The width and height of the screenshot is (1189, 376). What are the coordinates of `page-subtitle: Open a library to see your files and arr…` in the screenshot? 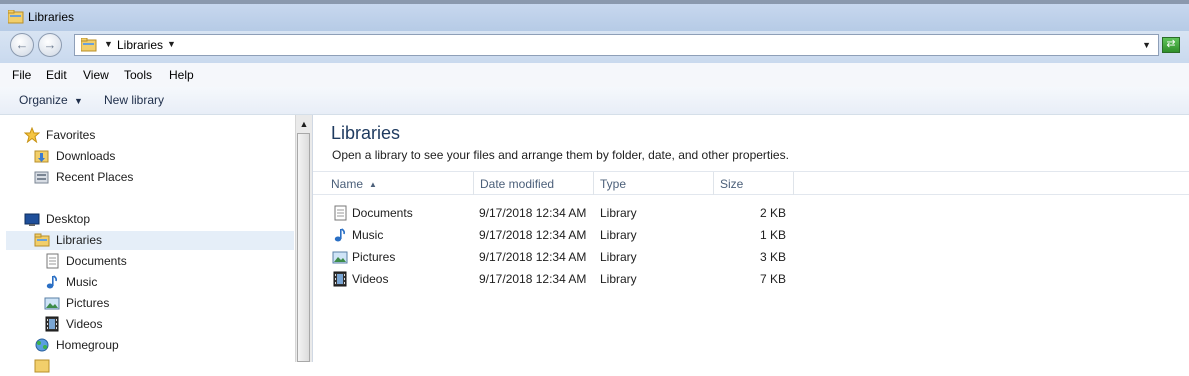 It's located at (560, 155).